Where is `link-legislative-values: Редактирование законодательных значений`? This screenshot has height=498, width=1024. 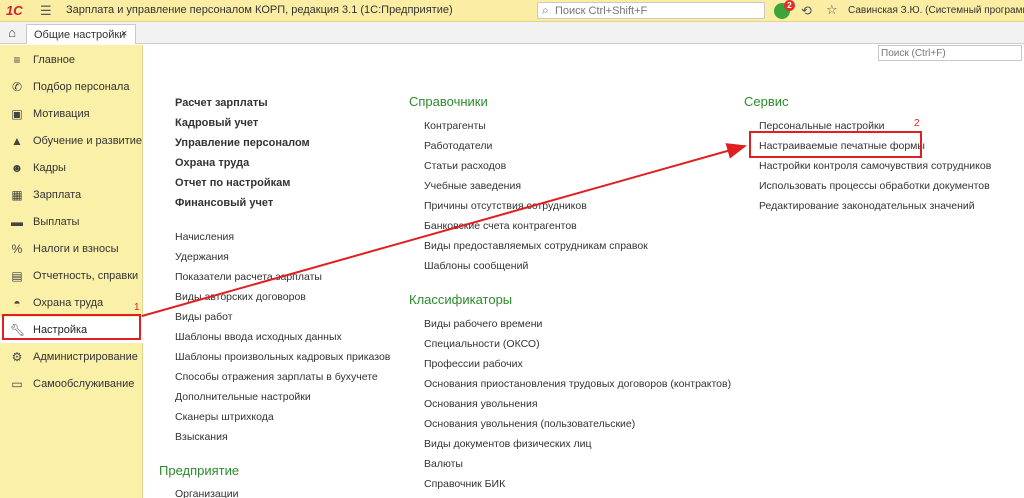
link-legislative-values: Редактирование законодательных значений is located at coordinates (867, 206).